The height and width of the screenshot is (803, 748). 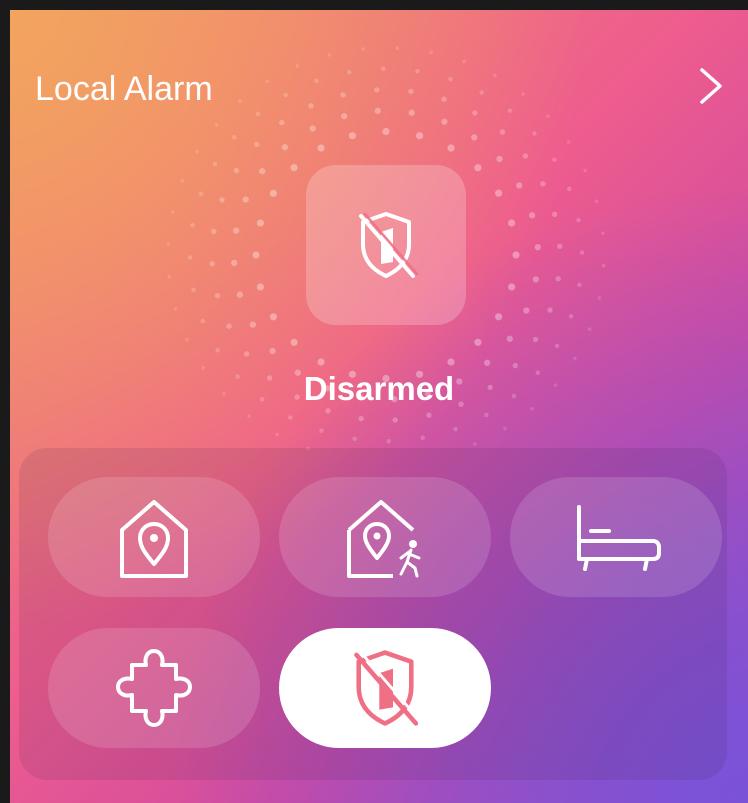 I want to click on away-mode-button, so click(x=385, y=537).